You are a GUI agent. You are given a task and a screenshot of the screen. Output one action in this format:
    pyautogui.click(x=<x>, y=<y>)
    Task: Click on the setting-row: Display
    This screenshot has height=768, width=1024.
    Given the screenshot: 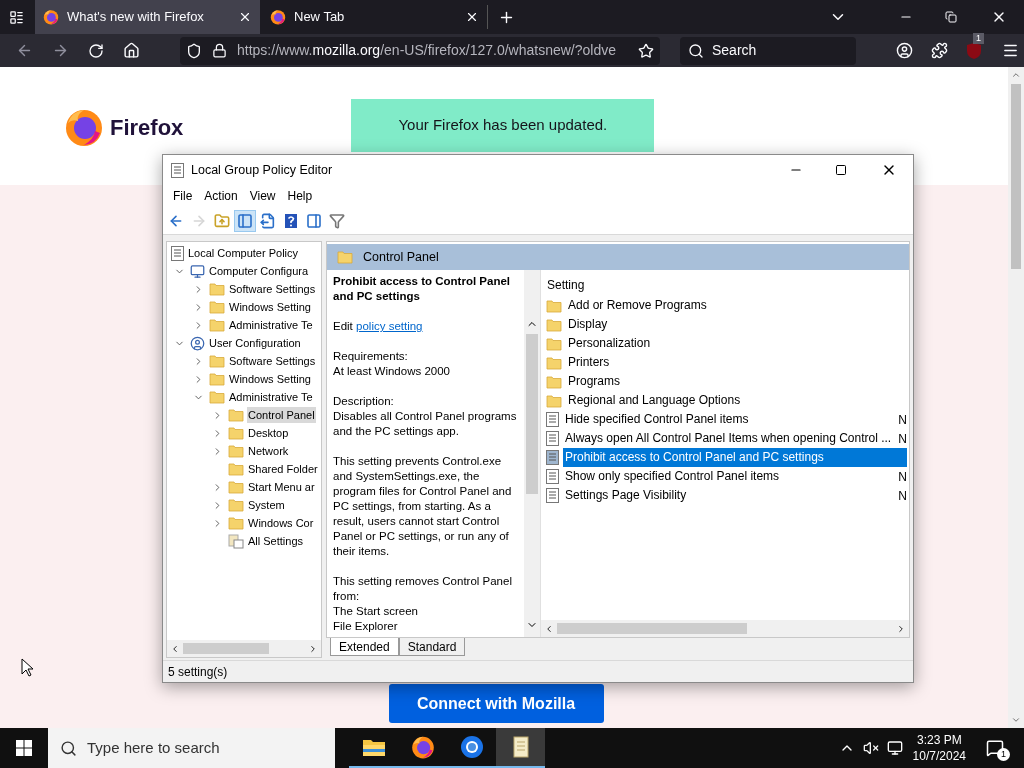 What is the action you would take?
    pyautogui.click(x=727, y=324)
    